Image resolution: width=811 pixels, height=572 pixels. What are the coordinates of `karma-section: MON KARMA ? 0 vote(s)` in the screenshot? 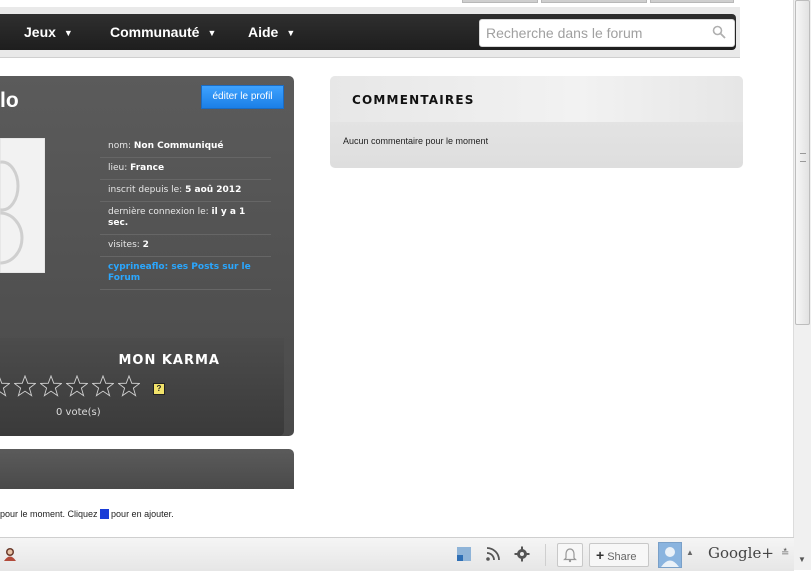 It's located at (142, 387).